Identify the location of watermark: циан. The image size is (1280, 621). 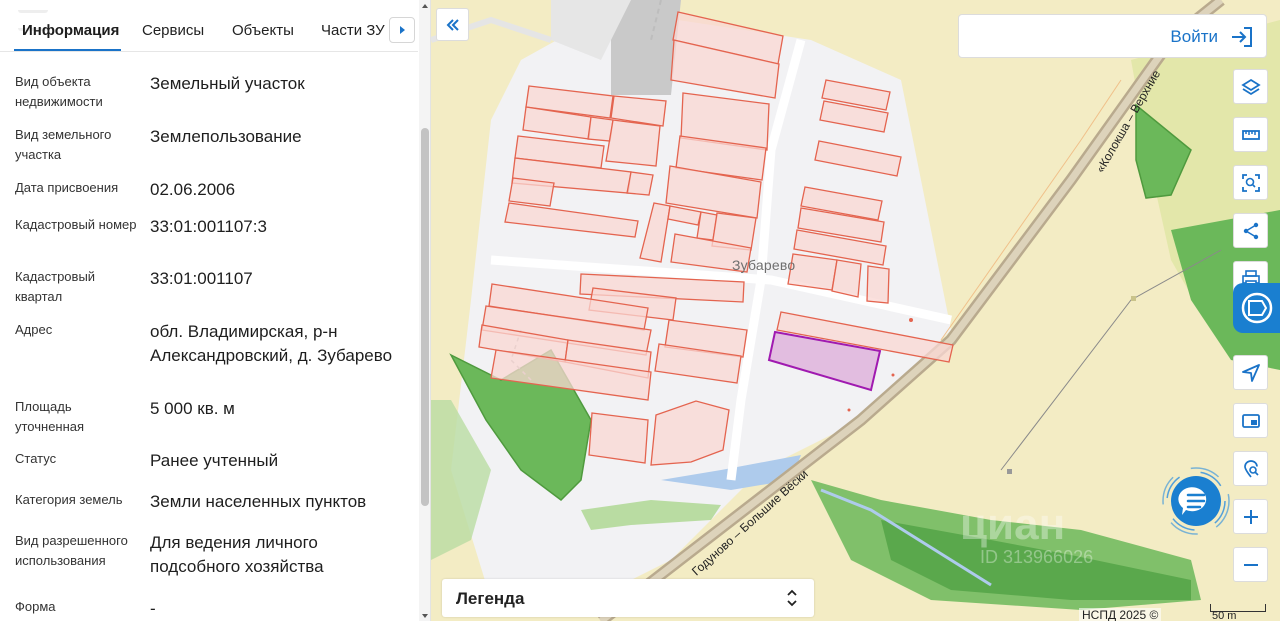
(1013, 524).